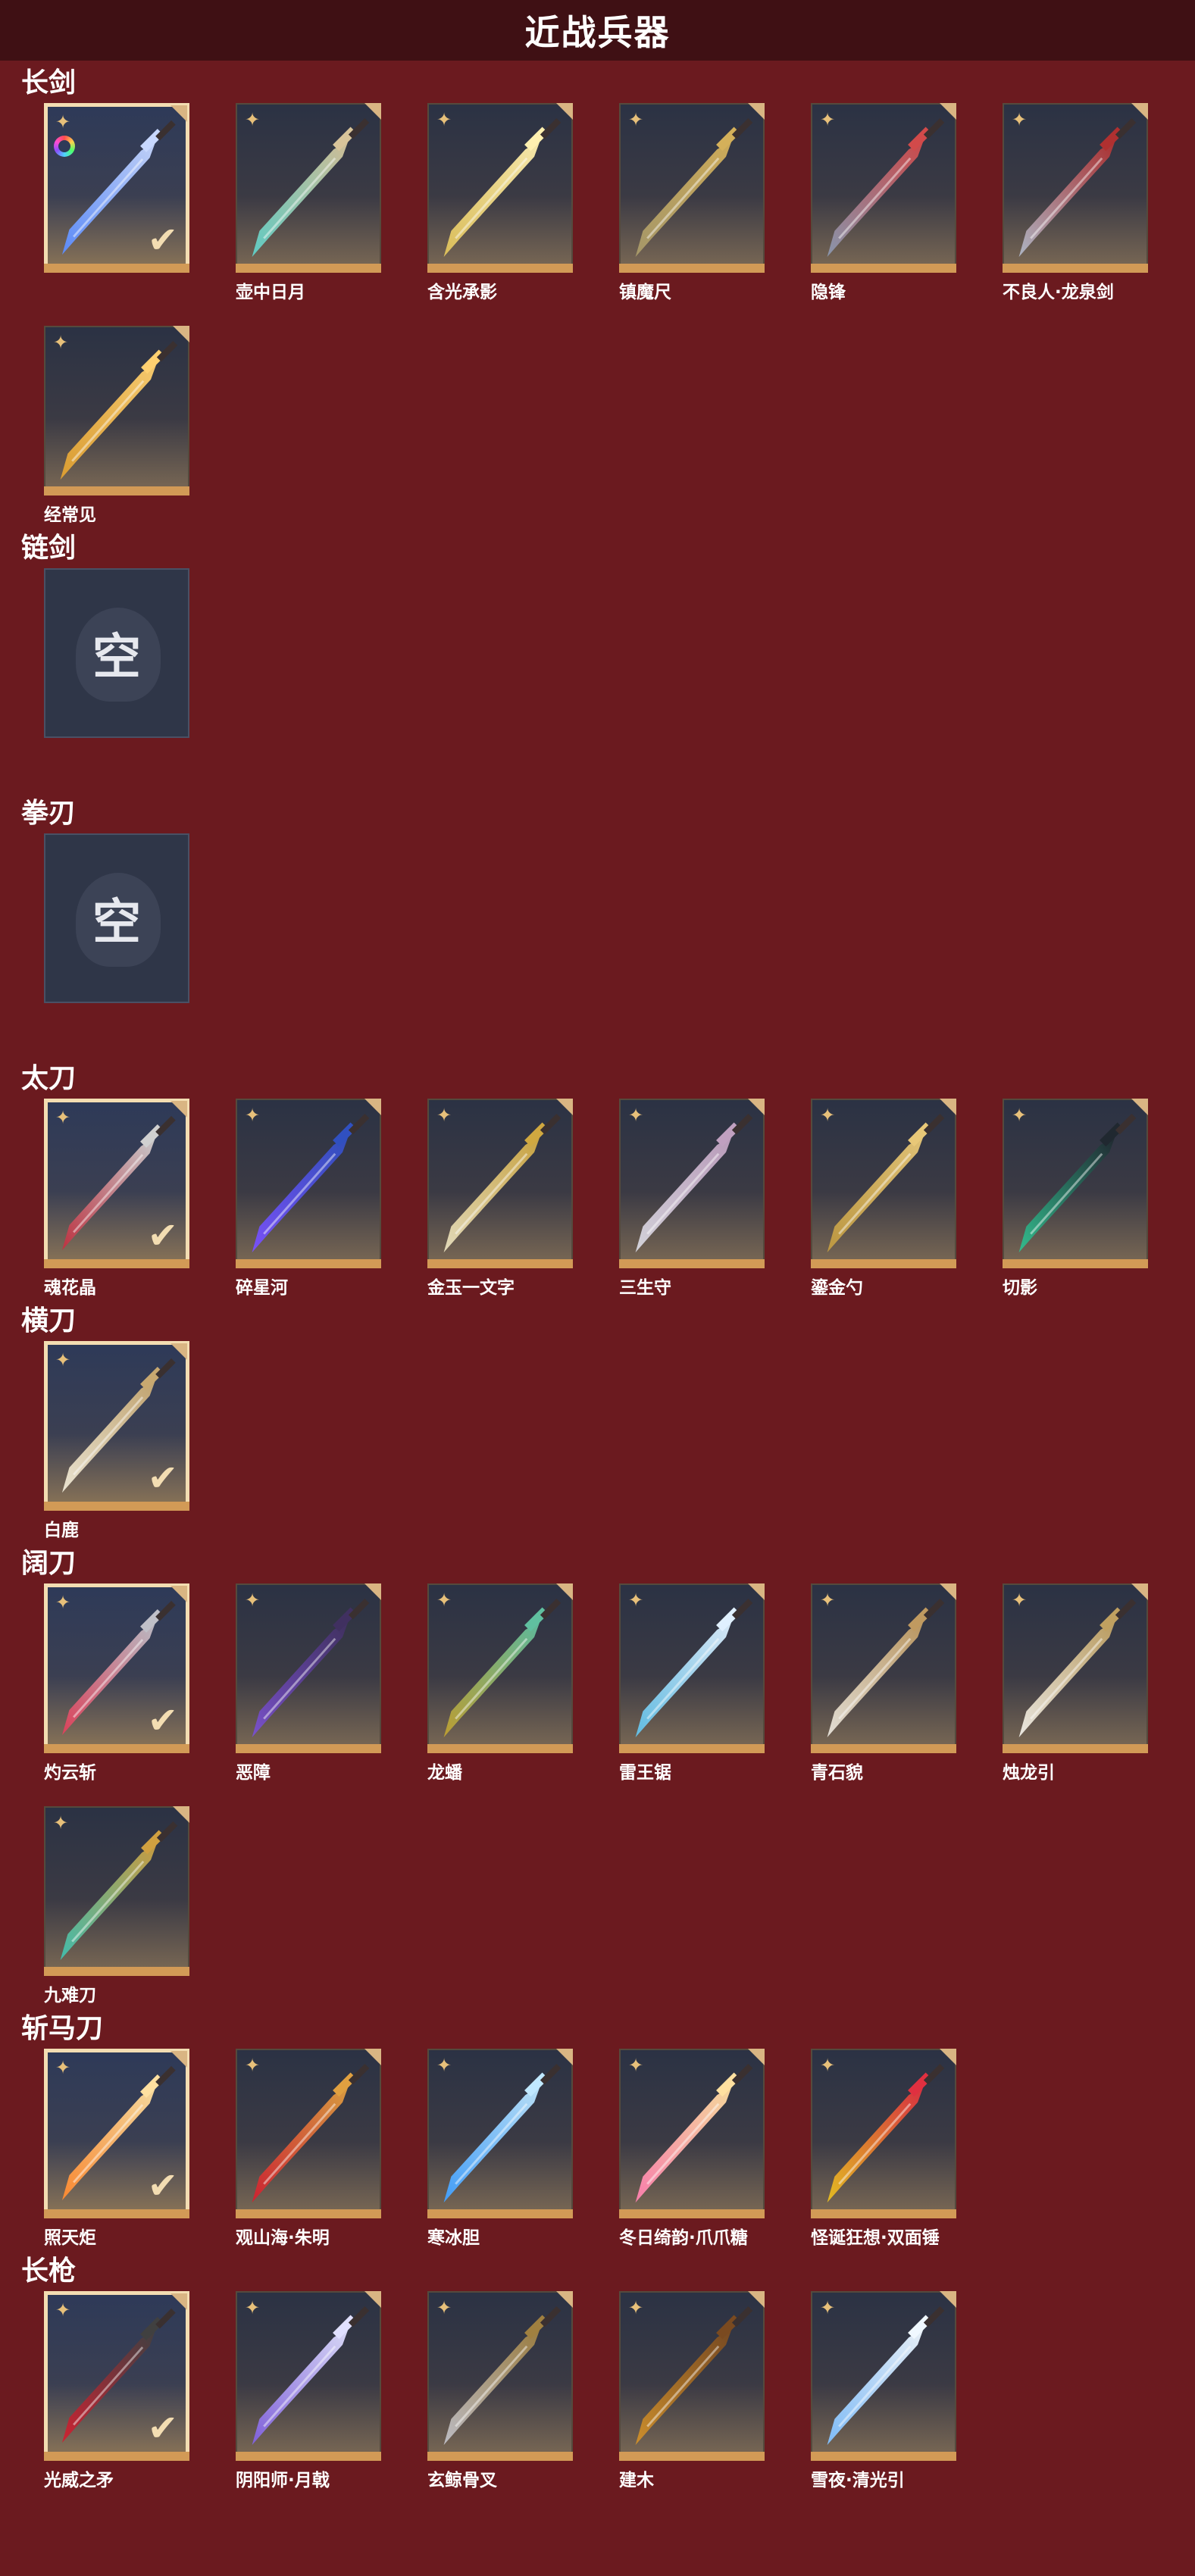  What do you see at coordinates (49, 1321) in the screenshot?
I see `section-title: 横刀` at bounding box center [49, 1321].